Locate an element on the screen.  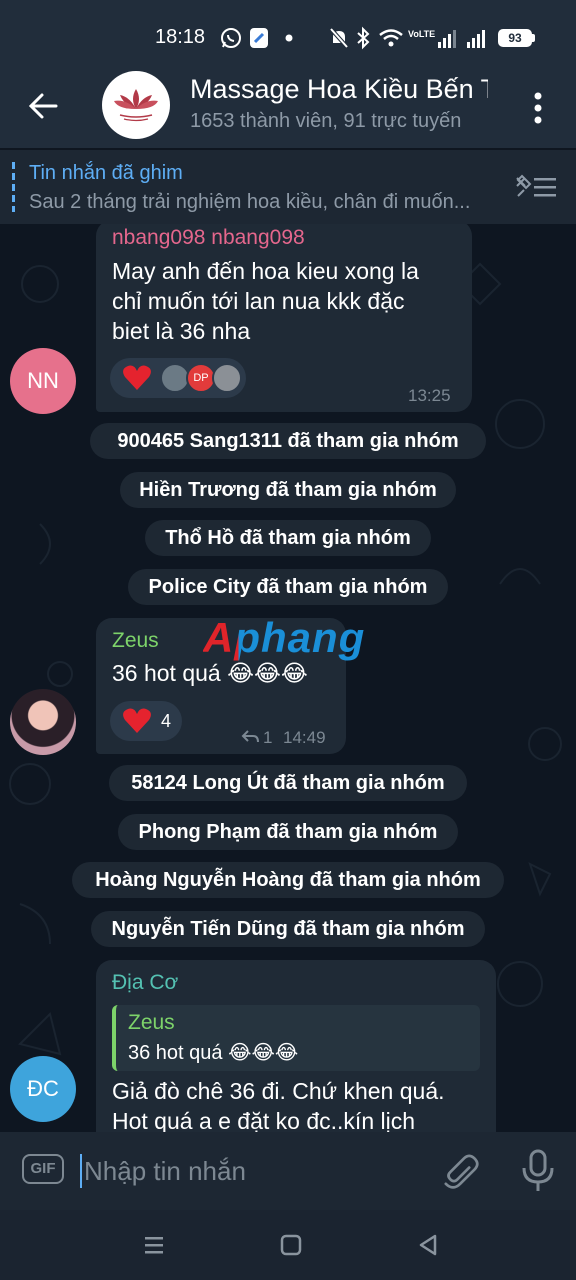
home-icon is located at coordinates (291, 1245).